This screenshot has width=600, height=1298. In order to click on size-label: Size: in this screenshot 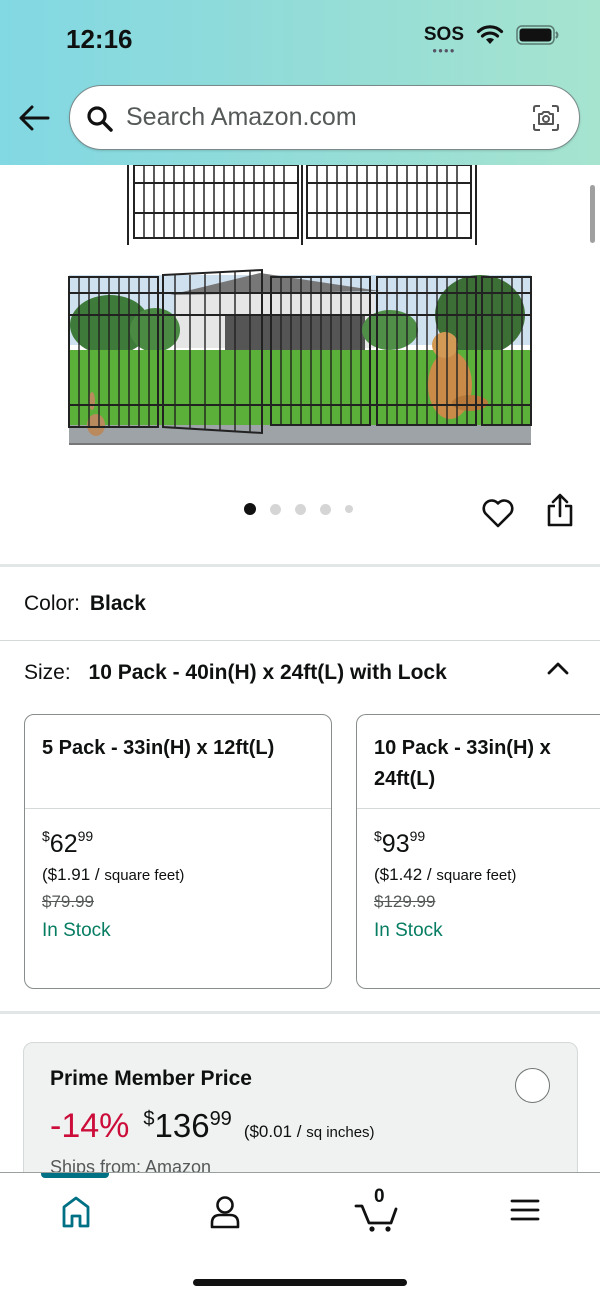, I will do `click(47, 672)`.